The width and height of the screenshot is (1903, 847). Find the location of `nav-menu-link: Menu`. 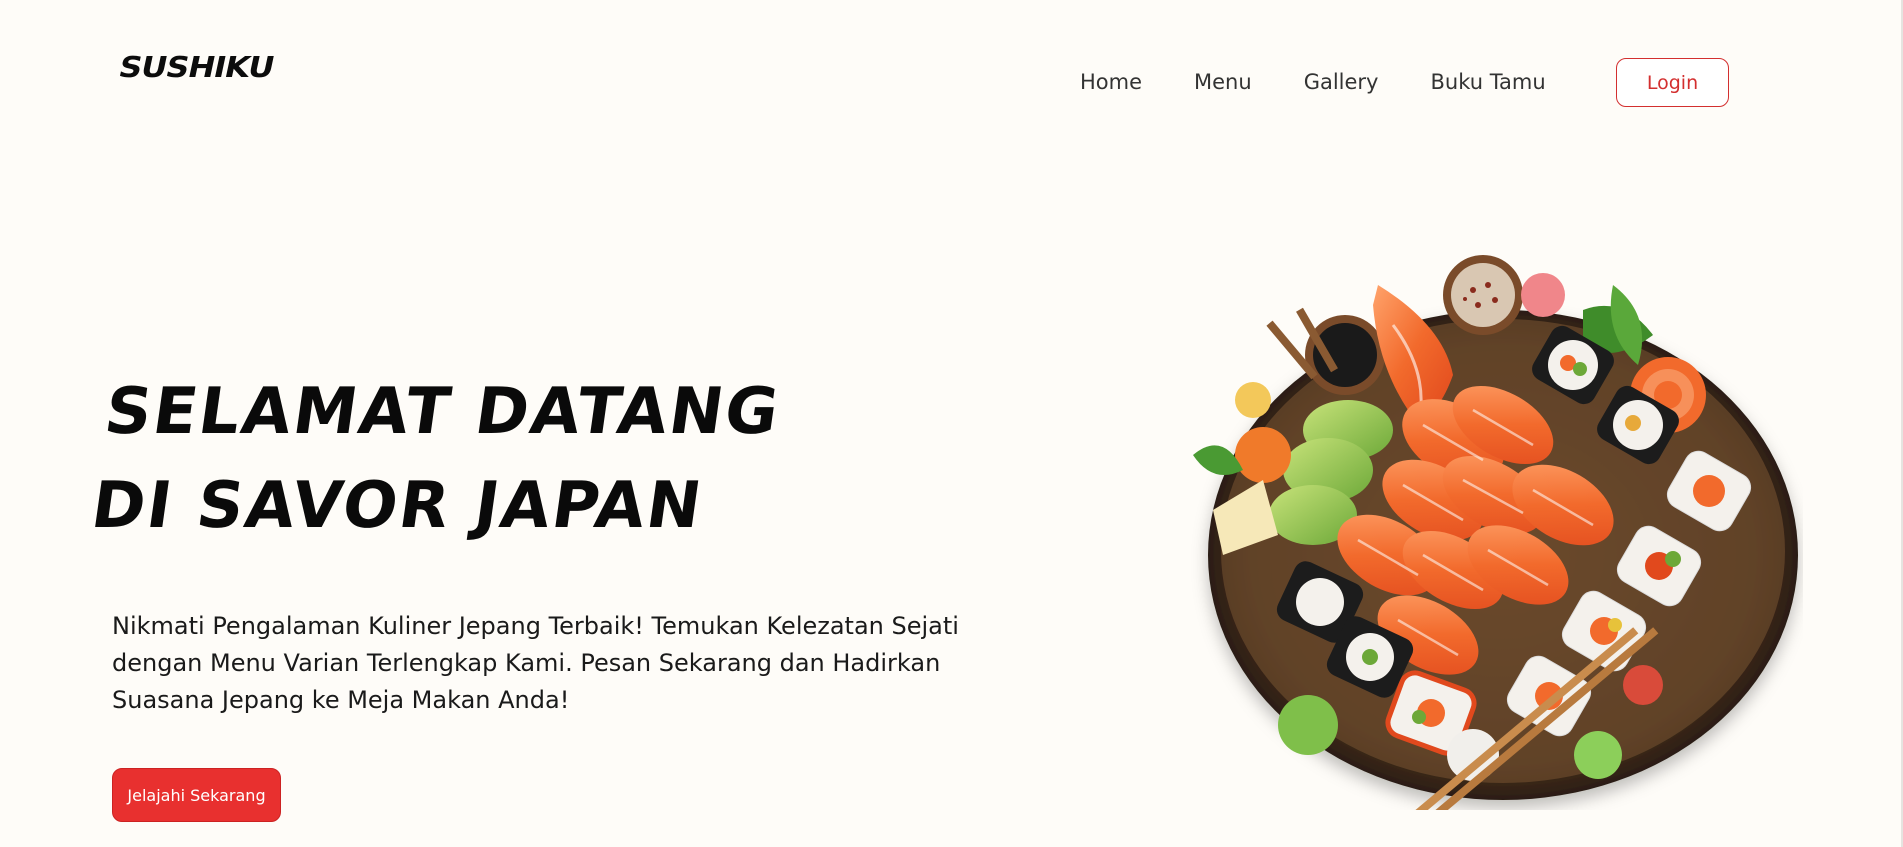

nav-menu-link: Menu is located at coordinates (1223, 82).